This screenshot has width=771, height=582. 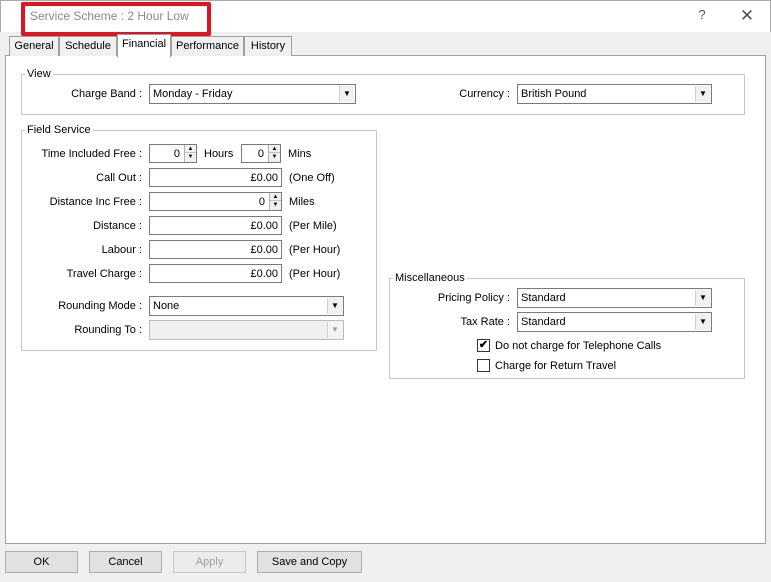 What do you see at coordinates (264, 226) in the screenshot?
I see `distance-value: £0.00` at bounding box center [264, 226].